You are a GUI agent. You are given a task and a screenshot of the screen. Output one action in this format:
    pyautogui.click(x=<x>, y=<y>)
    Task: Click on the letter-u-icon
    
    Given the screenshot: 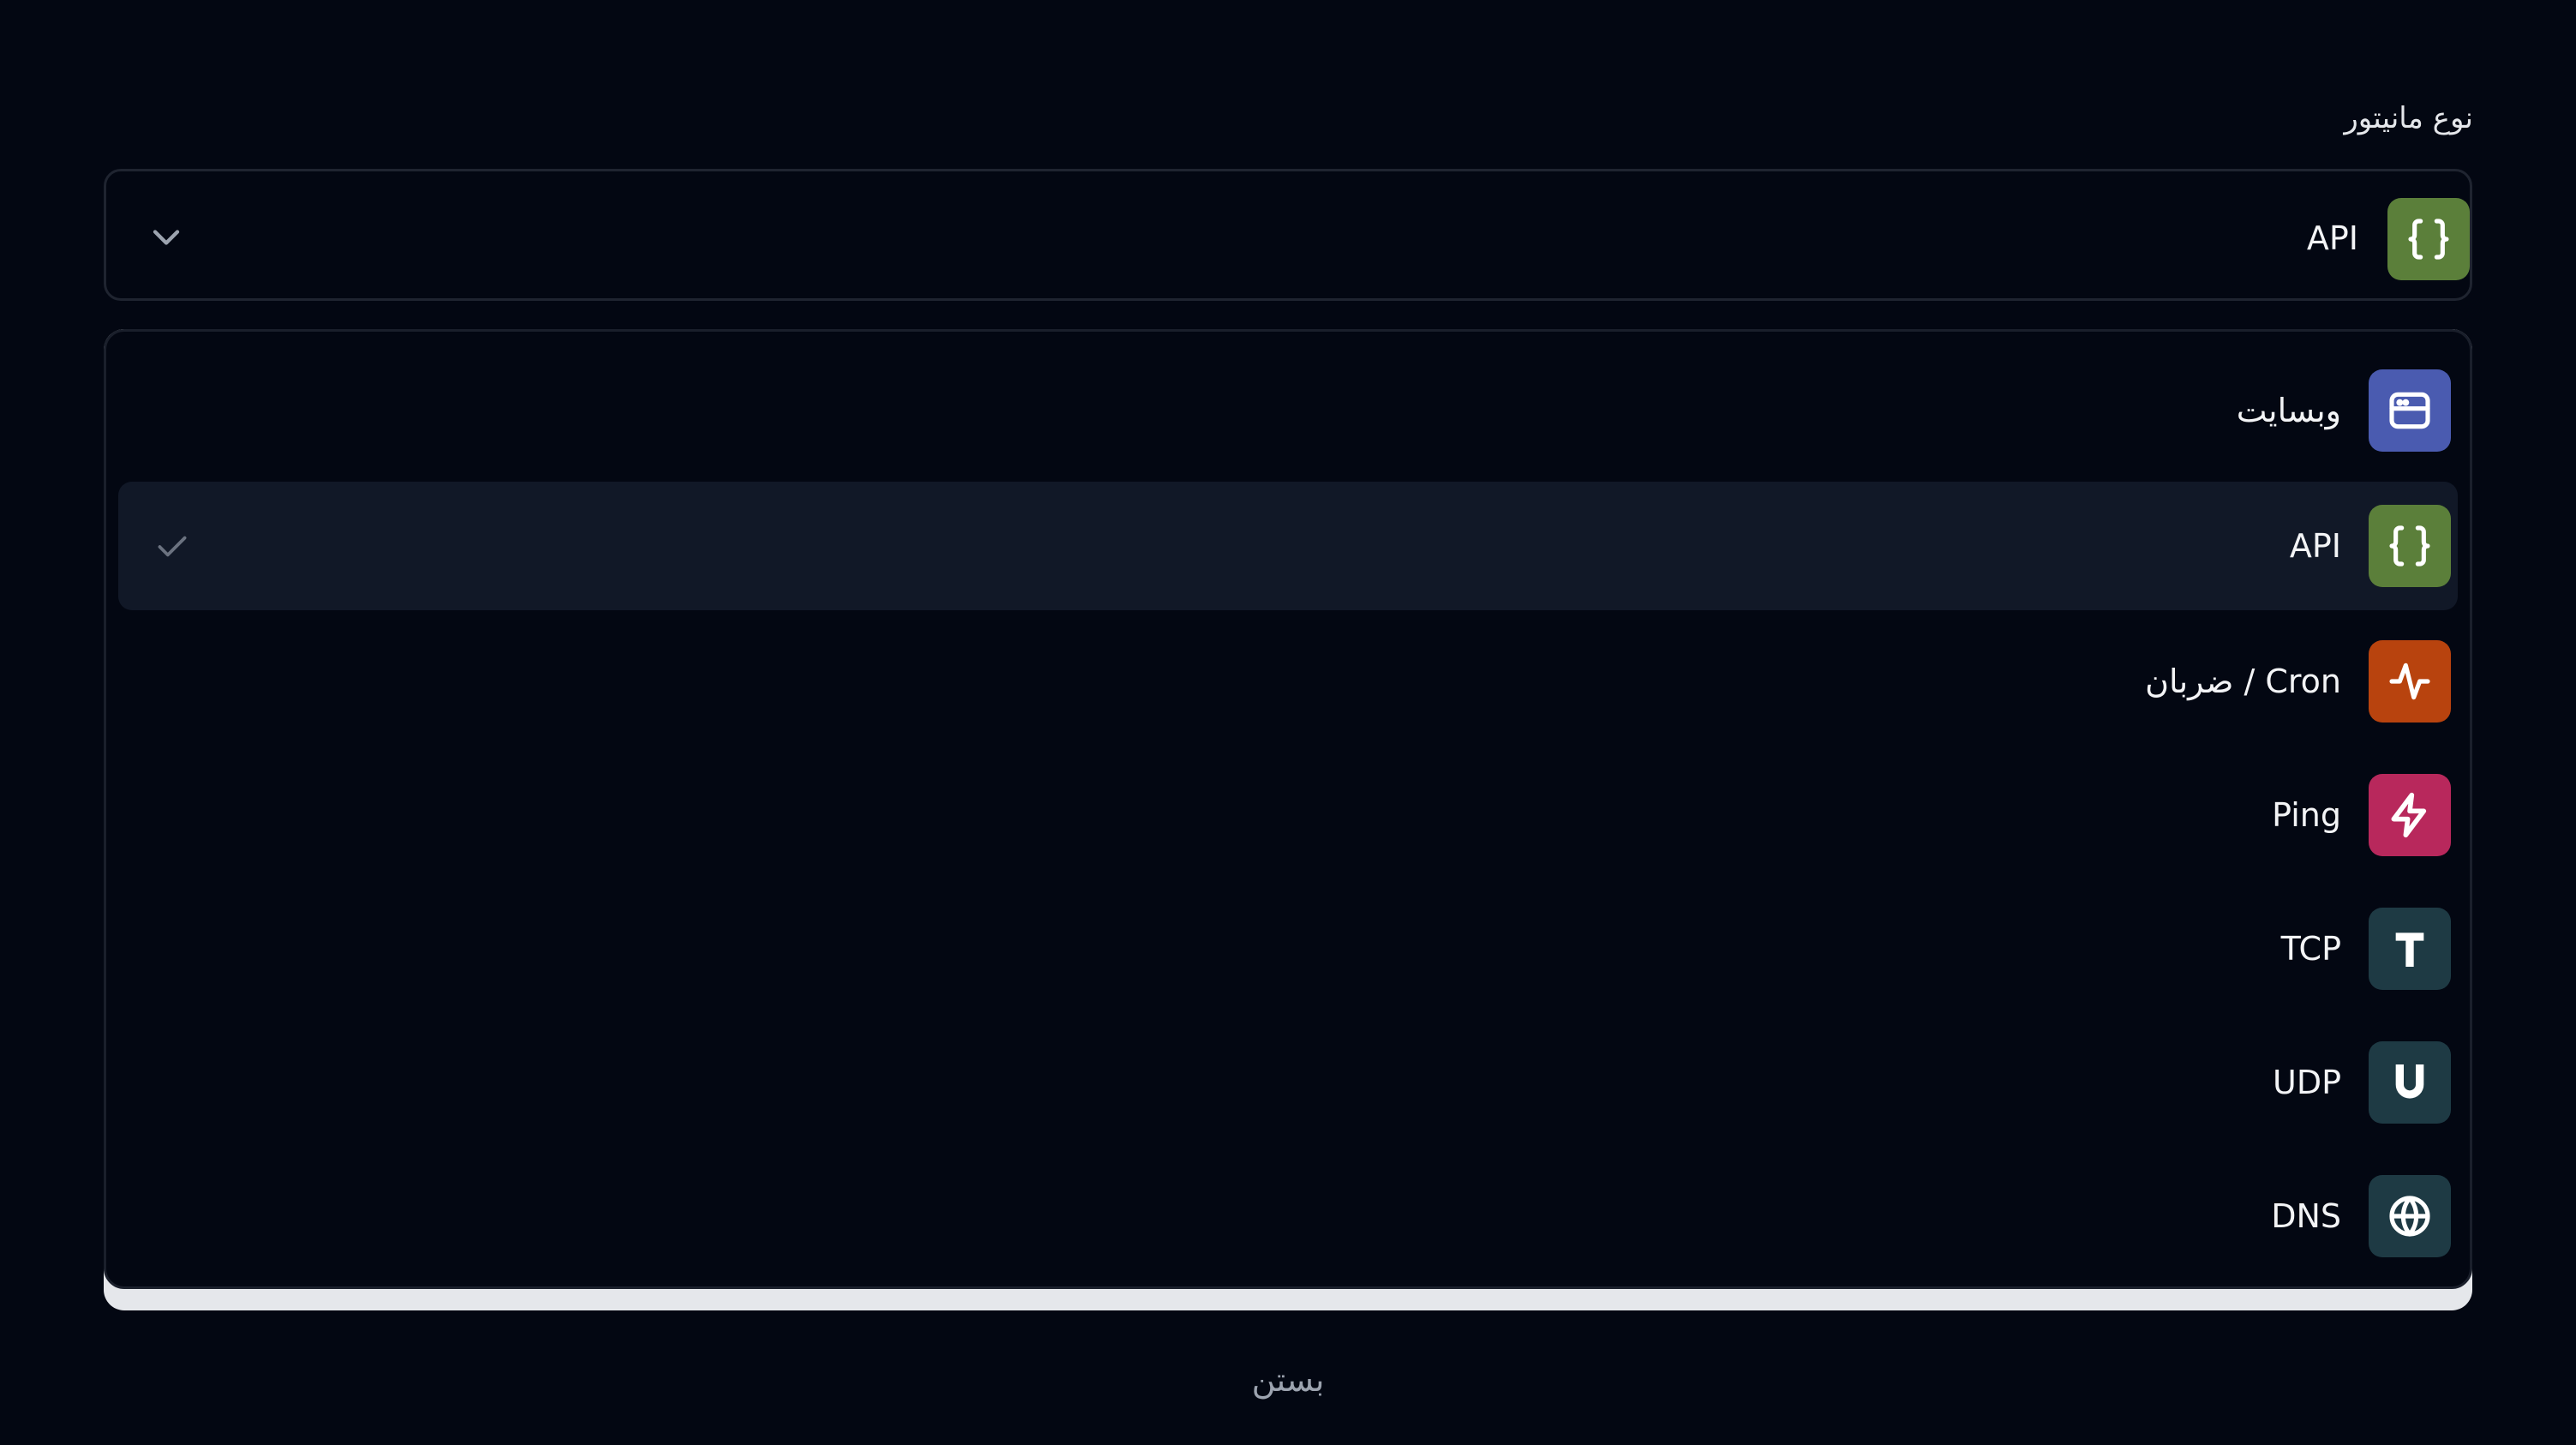 What is the action you would take?
    pyautogui.click(x=2410, y=1082)
    